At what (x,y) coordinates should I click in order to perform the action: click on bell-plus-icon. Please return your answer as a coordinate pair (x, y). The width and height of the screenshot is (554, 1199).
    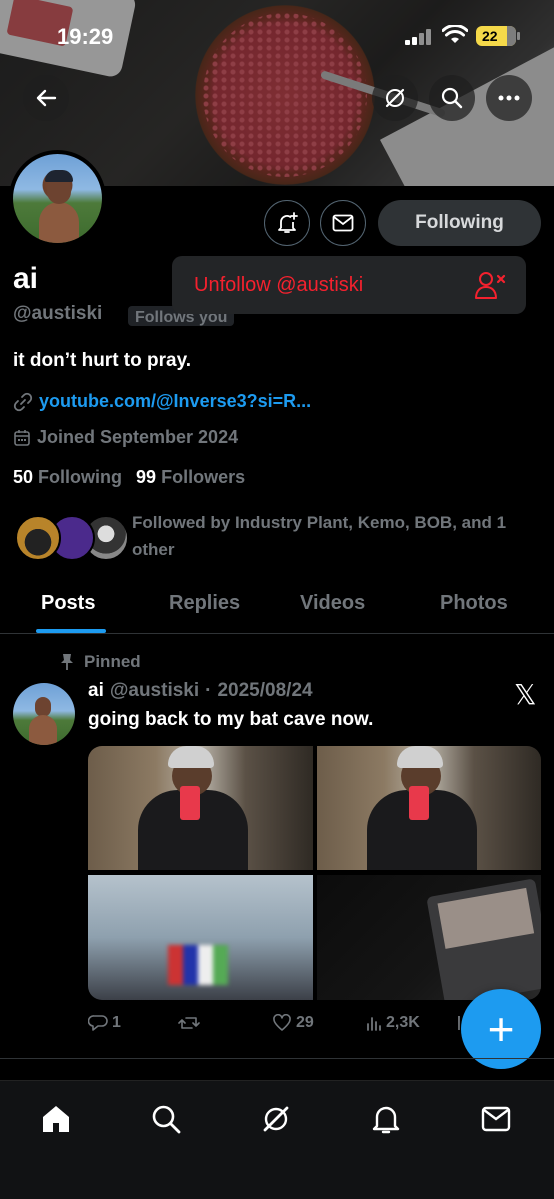
    Looking at the image, I should click on (288, 222).